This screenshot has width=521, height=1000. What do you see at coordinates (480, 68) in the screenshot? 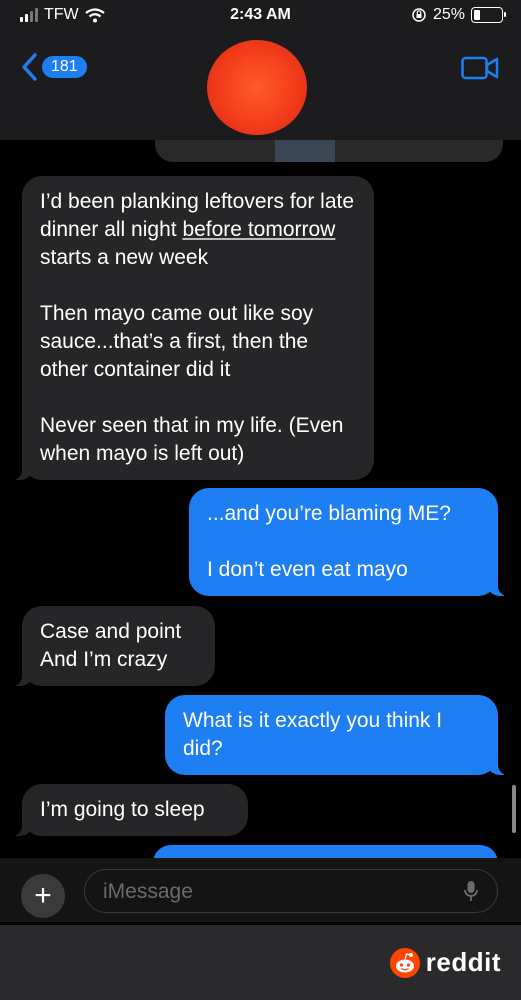
I see `video-call-icon` at bounding box center [480, 68].